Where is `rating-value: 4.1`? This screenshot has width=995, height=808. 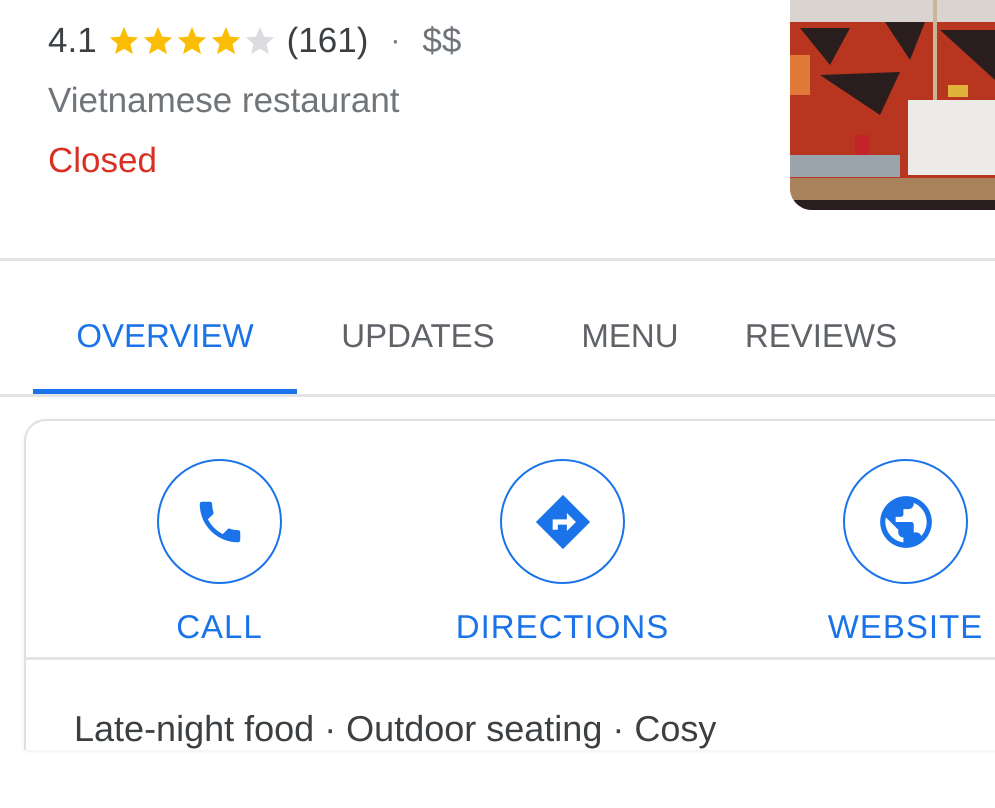 rating-value: 4.1 is located at coordinates (72, 41).